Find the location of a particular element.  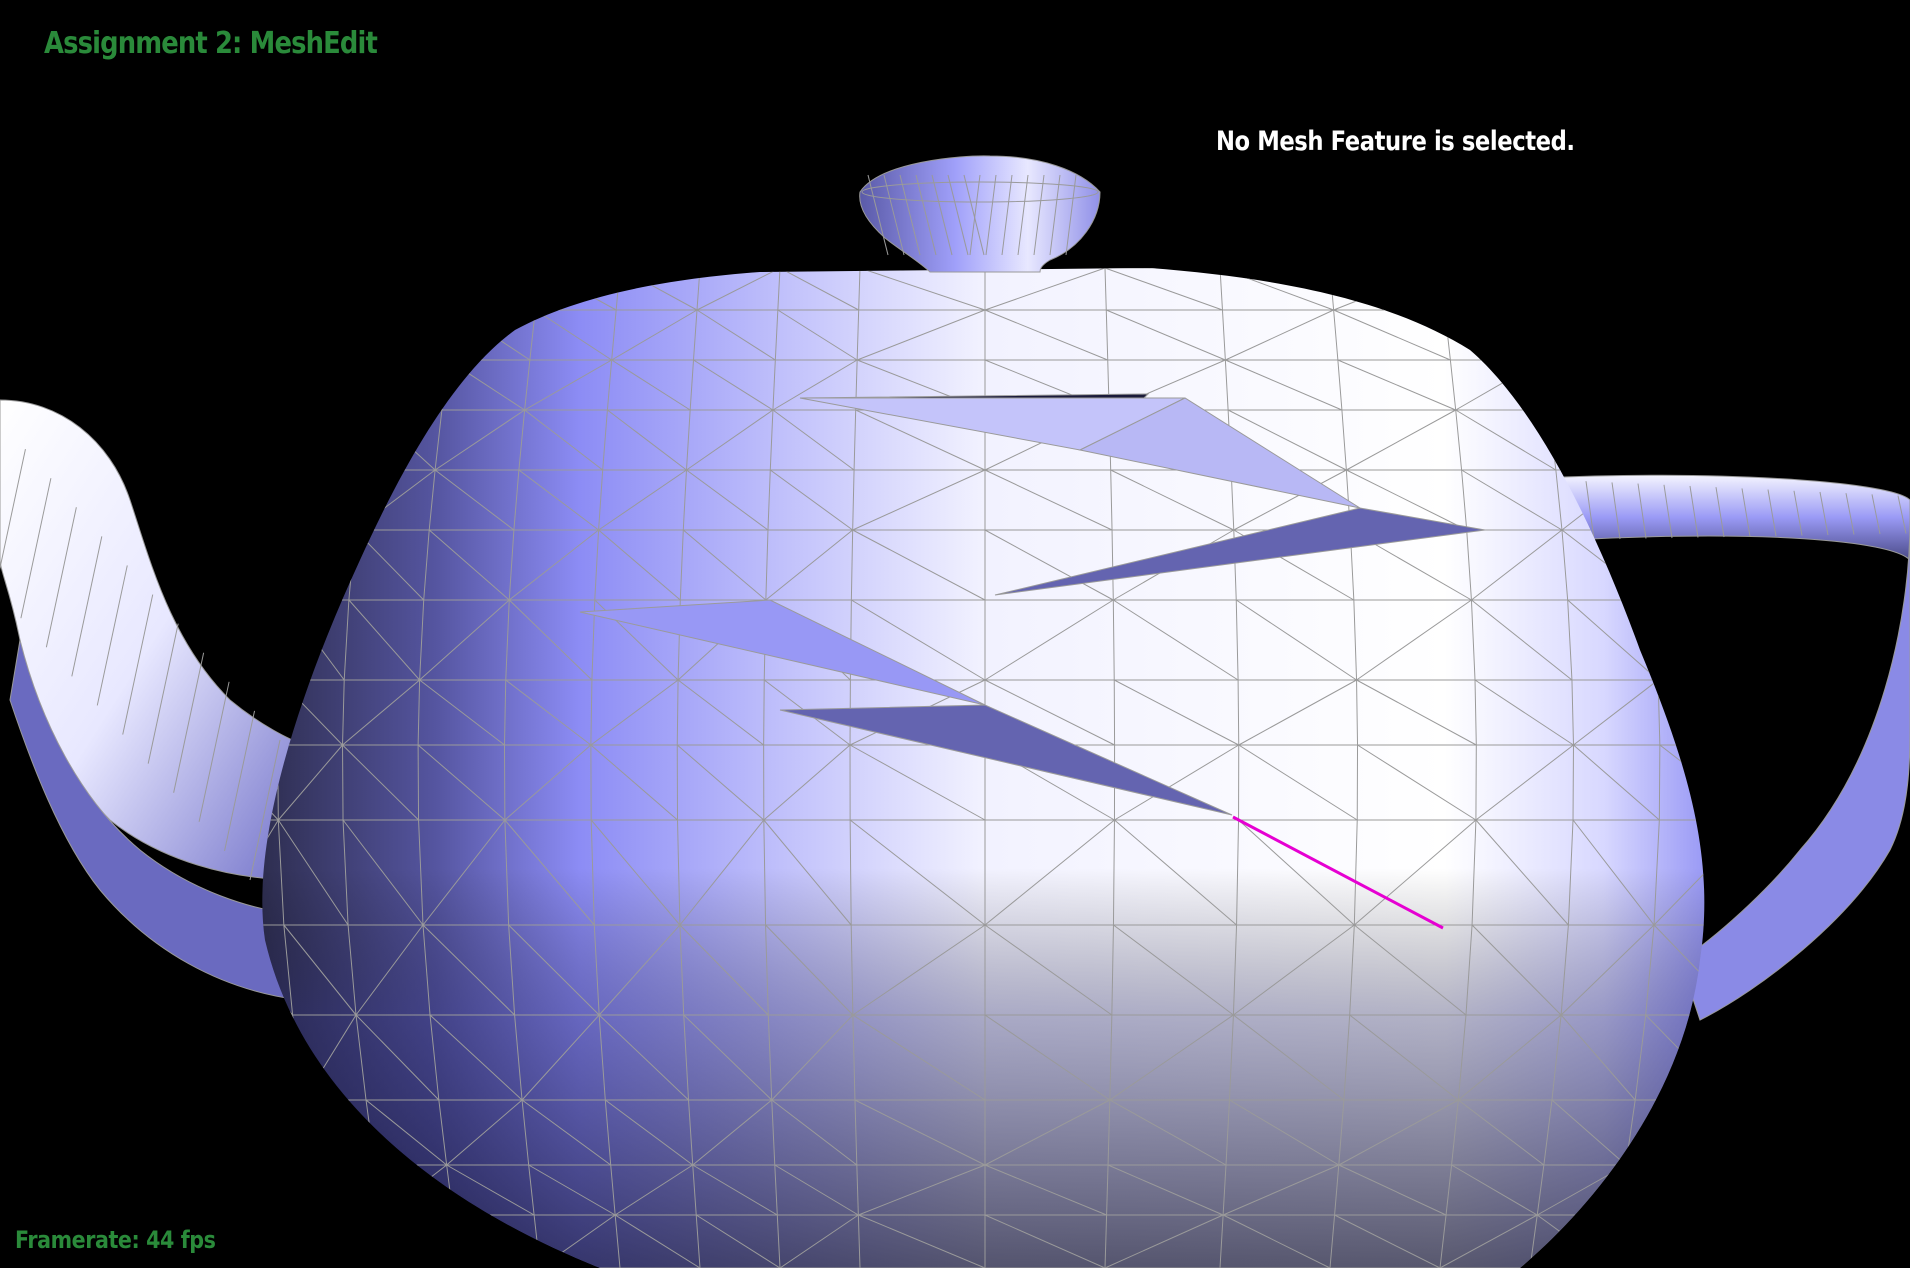

teapot-lid-knob is located at coordinates (980, 214).